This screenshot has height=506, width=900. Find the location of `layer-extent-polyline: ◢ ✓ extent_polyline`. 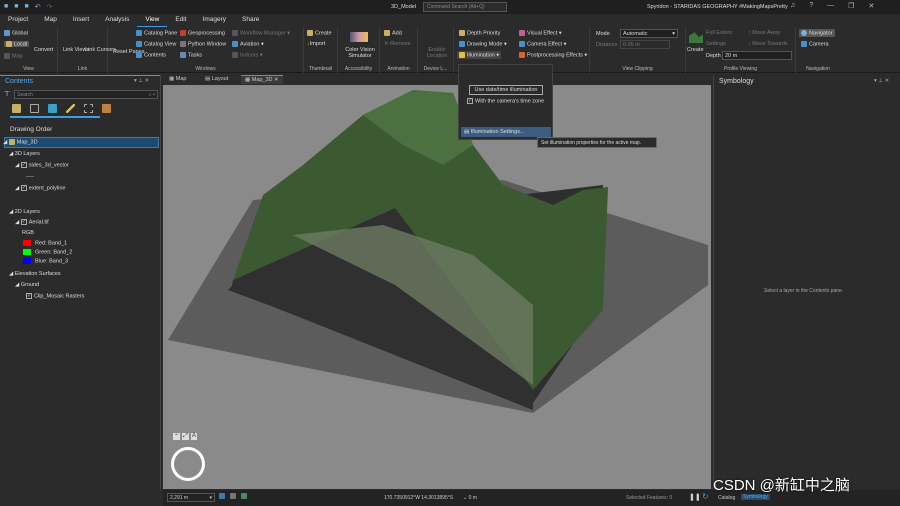

layer-extent-polyline: ◢ ✓ extent_polyline is located at coordinates (40, 188).